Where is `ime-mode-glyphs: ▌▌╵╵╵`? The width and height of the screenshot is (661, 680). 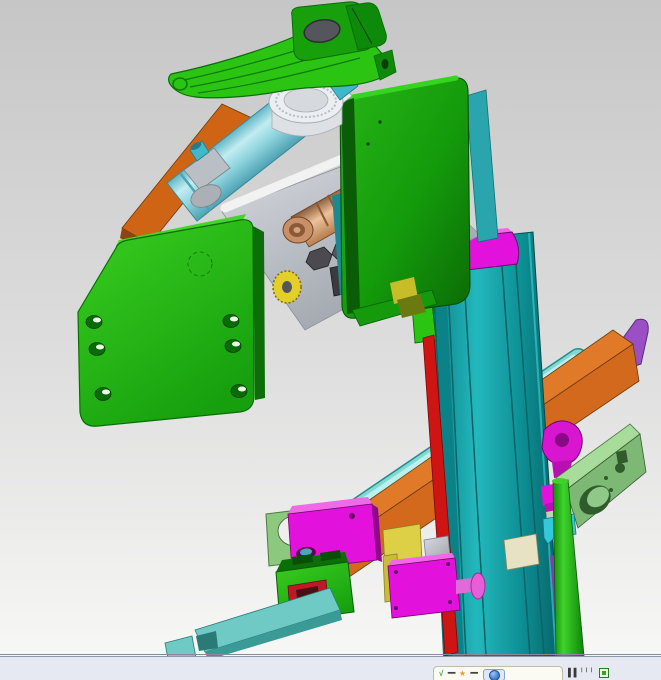 ime-mode-glyphs: ▌▌╵╵╵ is located at coordinates (581, 672).